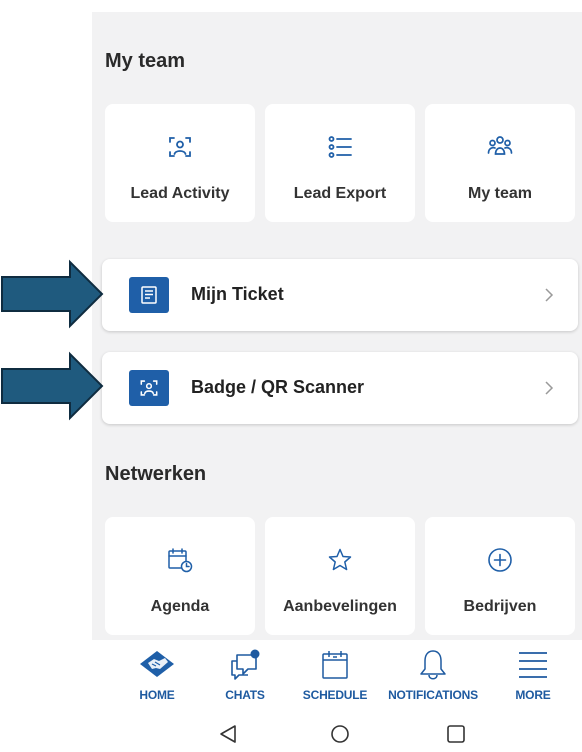 This screenshot has height=752, width=582. I want to click on tab-schedule: SCHEDULE, so click(335, 675).